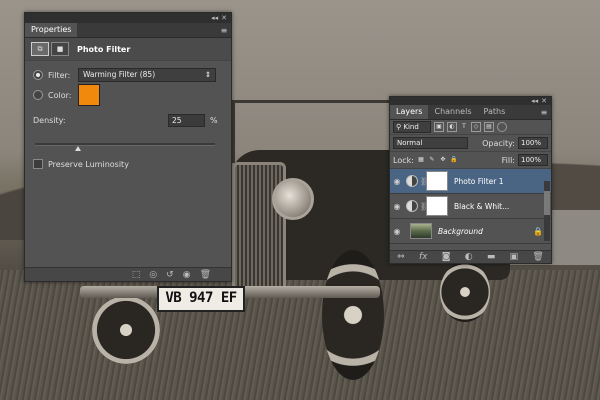 The width and height of the screenshot is (600, 400). What do you see at coordinates (502, 127) in the screenshot?
I see `filter-toggle-icon` at bounding box center [502, 127].